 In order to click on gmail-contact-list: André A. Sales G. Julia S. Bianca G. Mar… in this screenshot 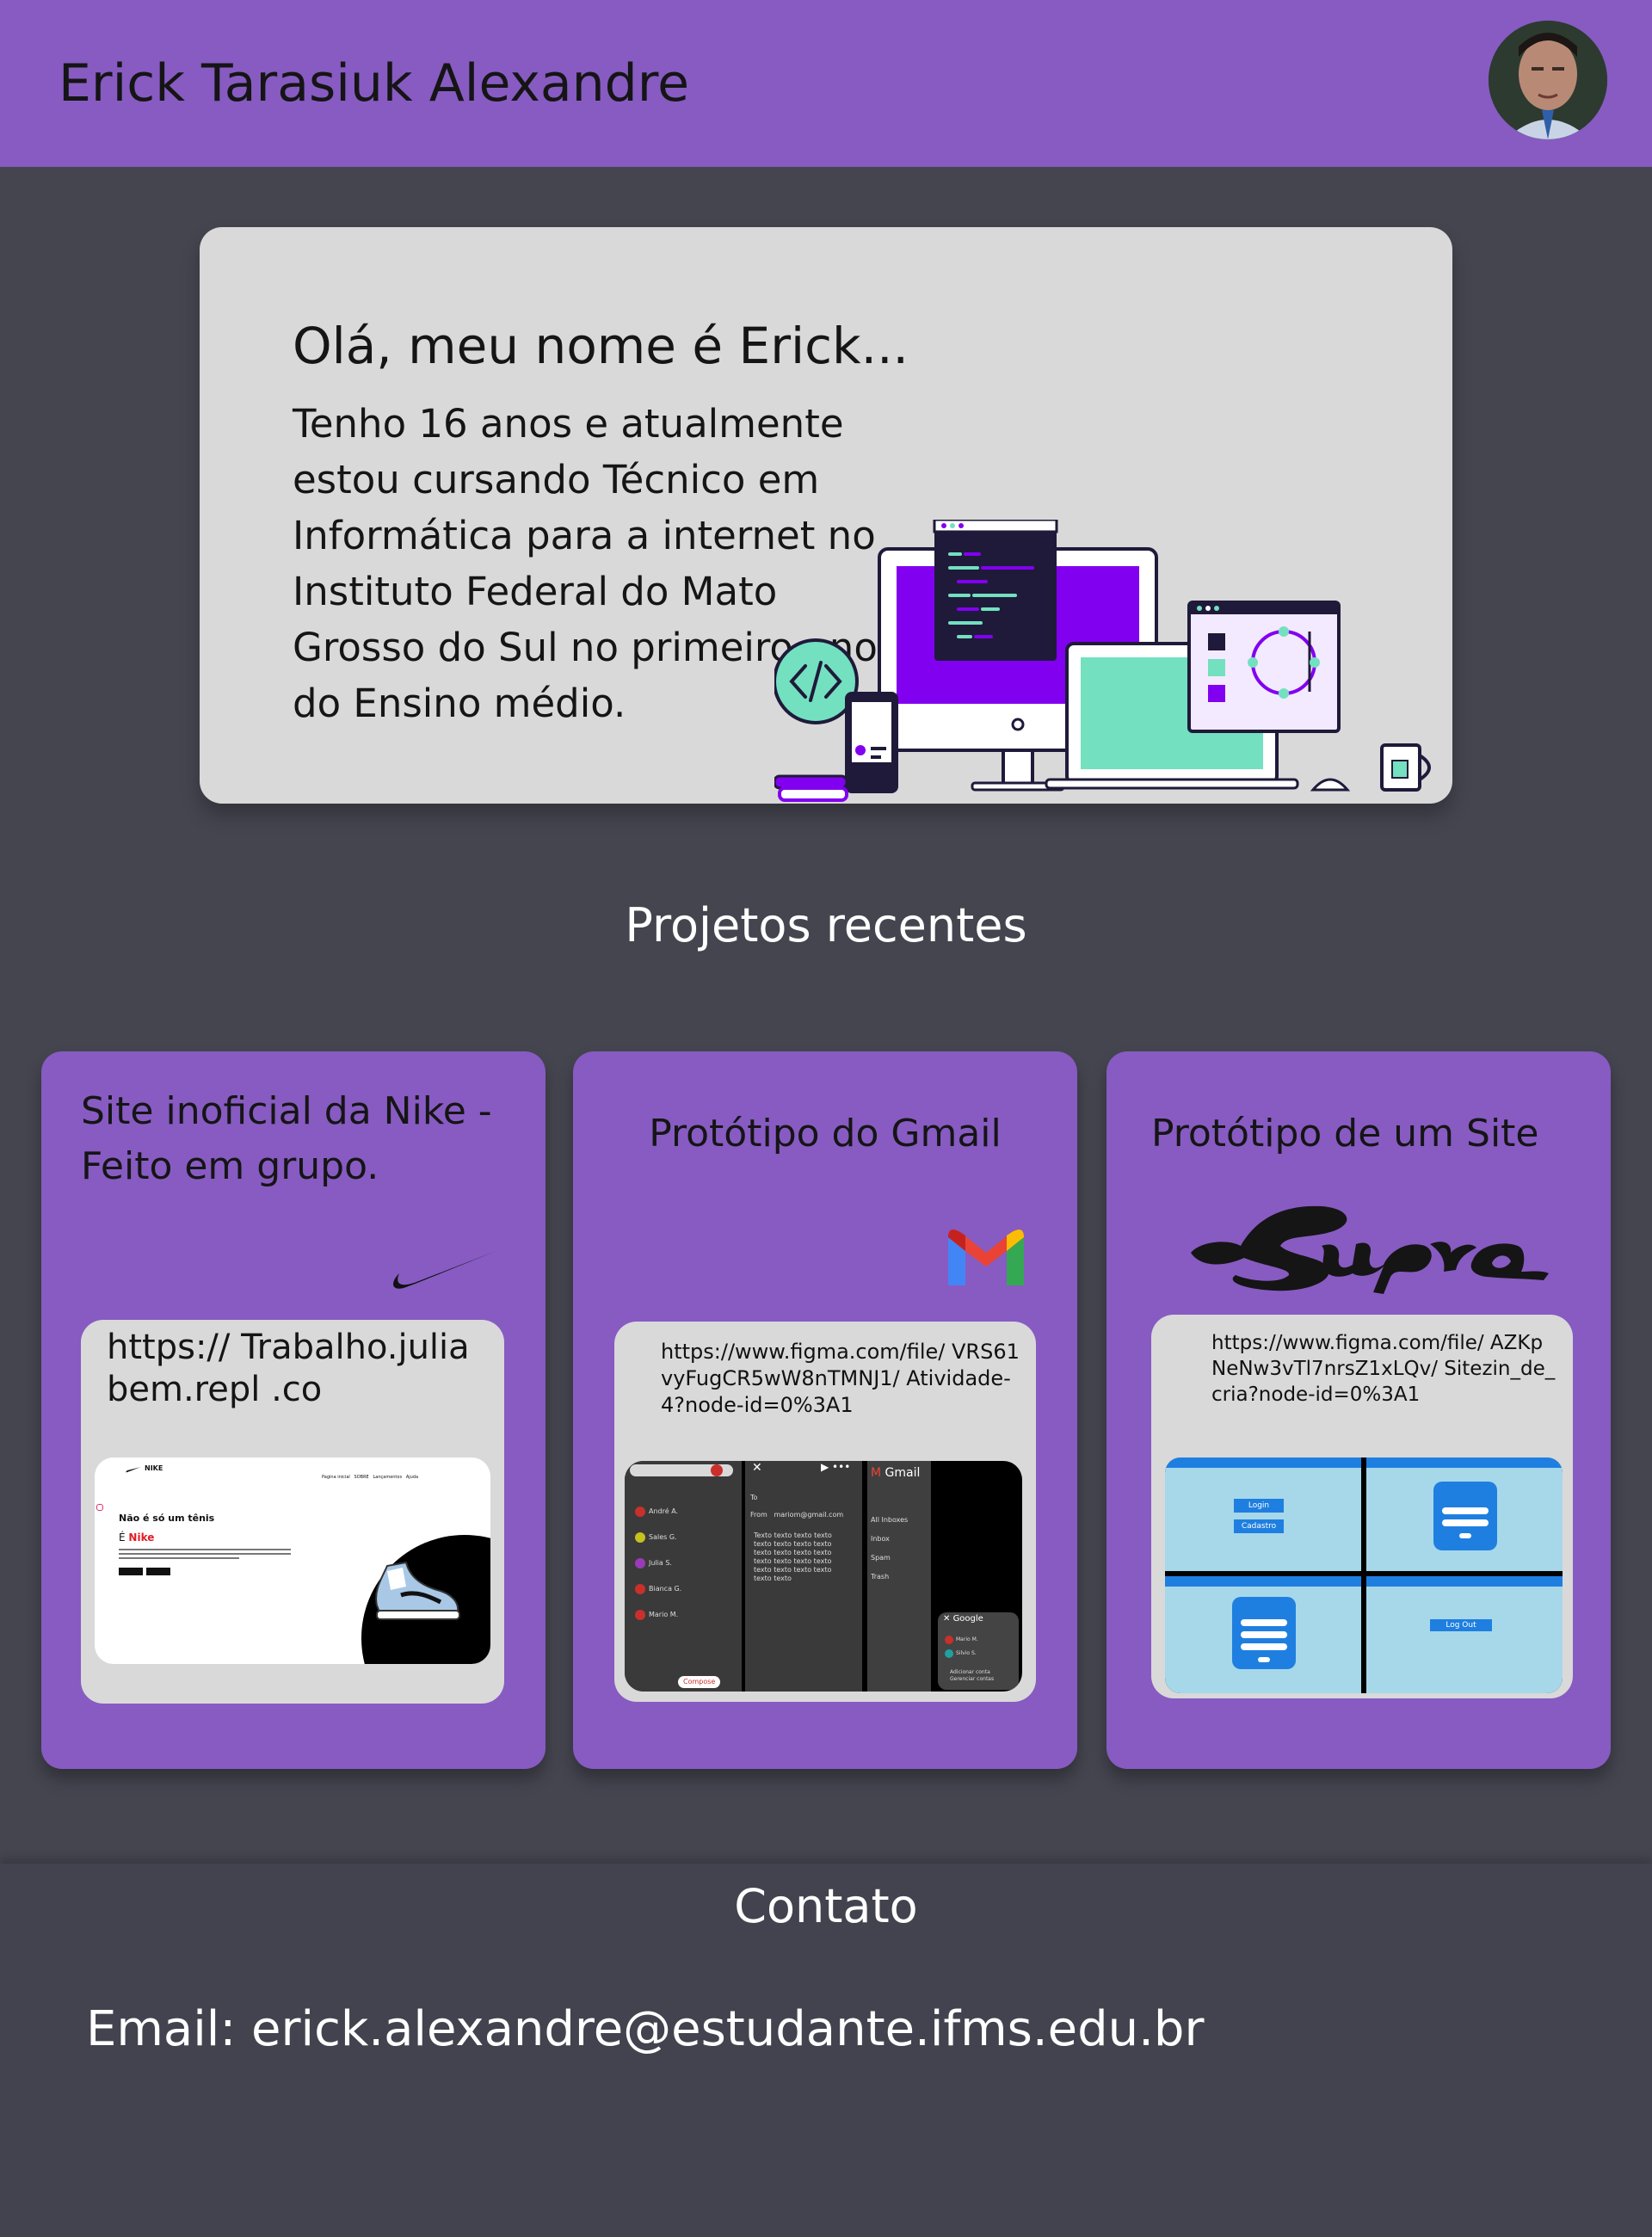, I will do `click(686, 1564)`.